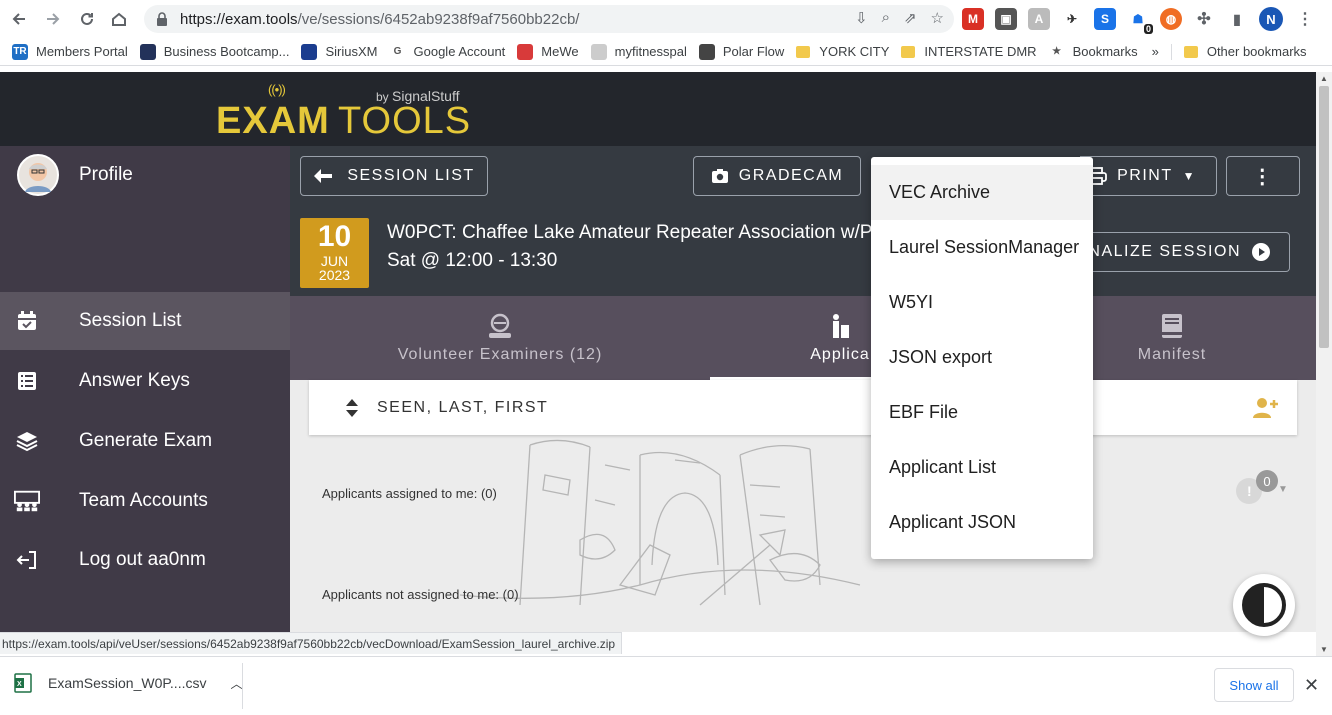 The height and width of the screenshot is (715, 1332). Describe the element at coordinates (1204, 19) in the screenshot. I see `puzzle-icon: ✣` at that location.